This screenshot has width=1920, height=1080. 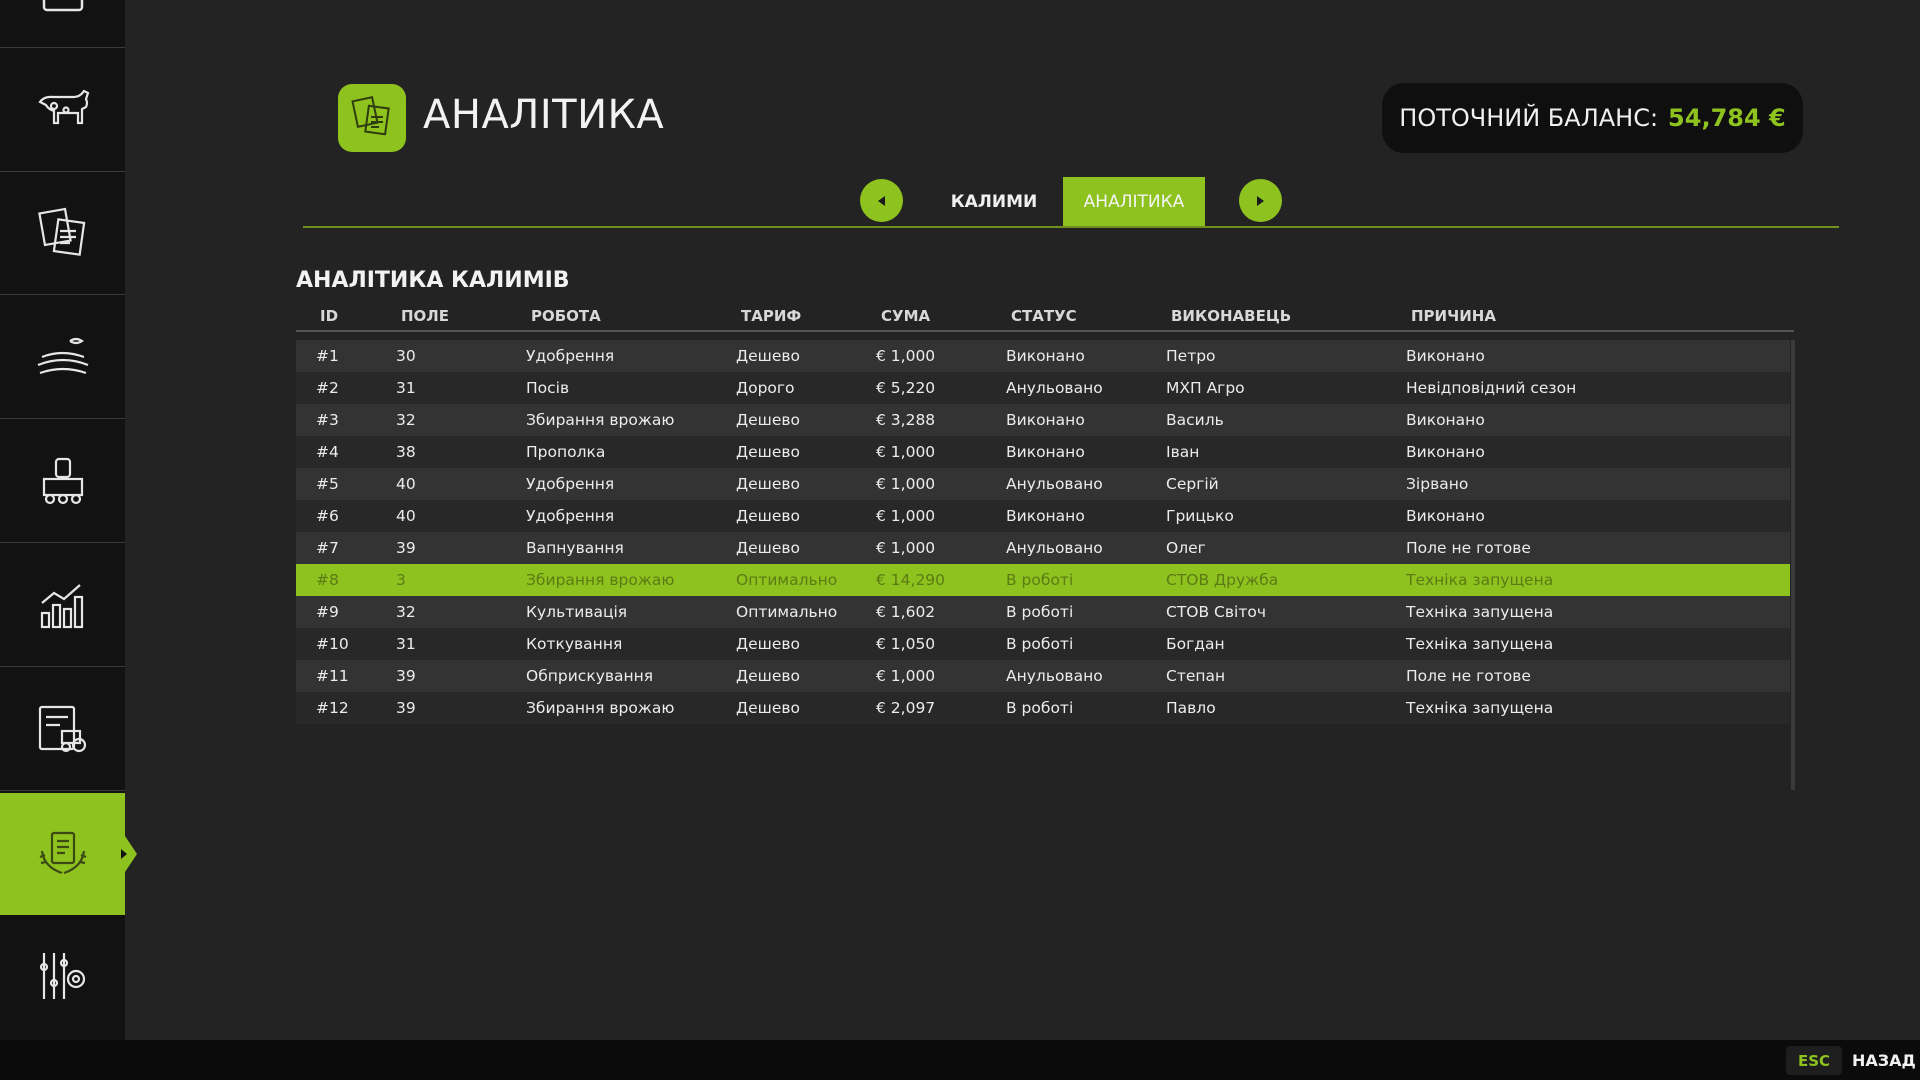 What do you see at coordinates (1054, 388) in the screenshot?
I see `cell-status: Анульовано` at bounding box center [1054, 388].